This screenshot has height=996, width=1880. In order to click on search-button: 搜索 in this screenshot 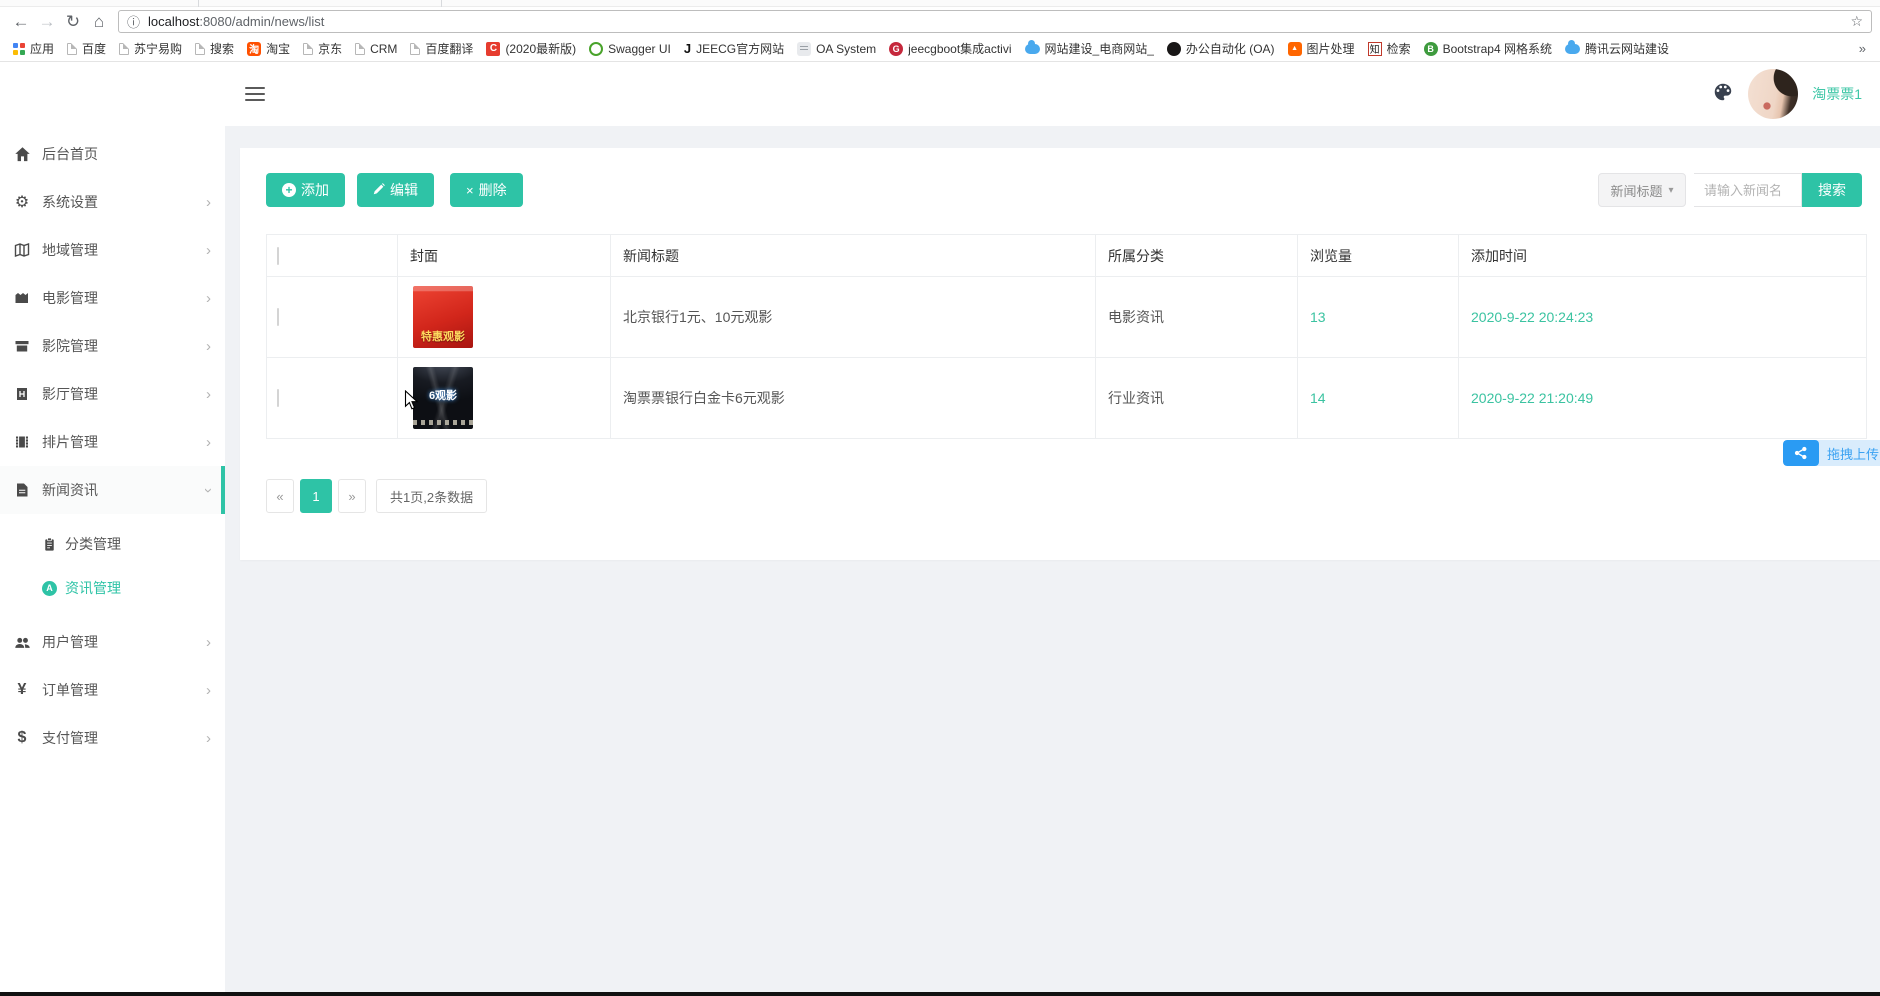, I will do `click(1832, 190)`.